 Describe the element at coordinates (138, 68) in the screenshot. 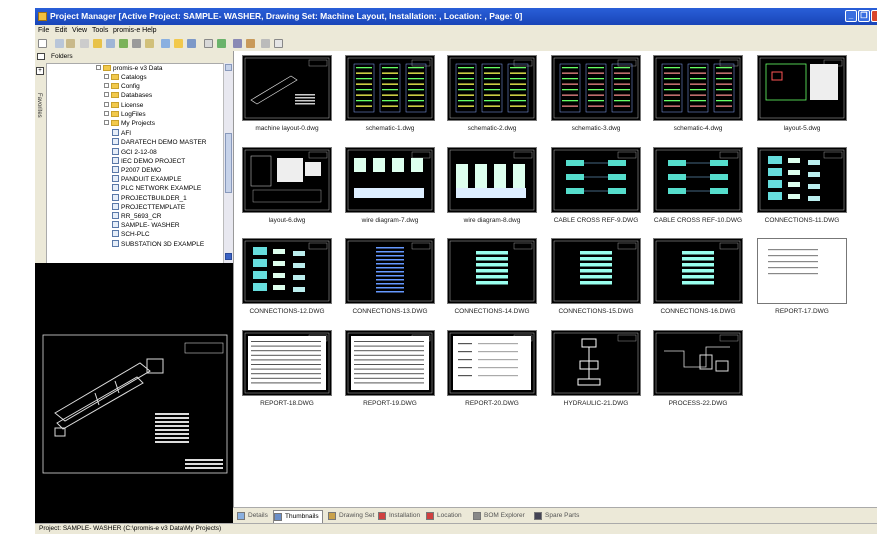

I see `tree-root-label: promis-e v3 Data` at that location.